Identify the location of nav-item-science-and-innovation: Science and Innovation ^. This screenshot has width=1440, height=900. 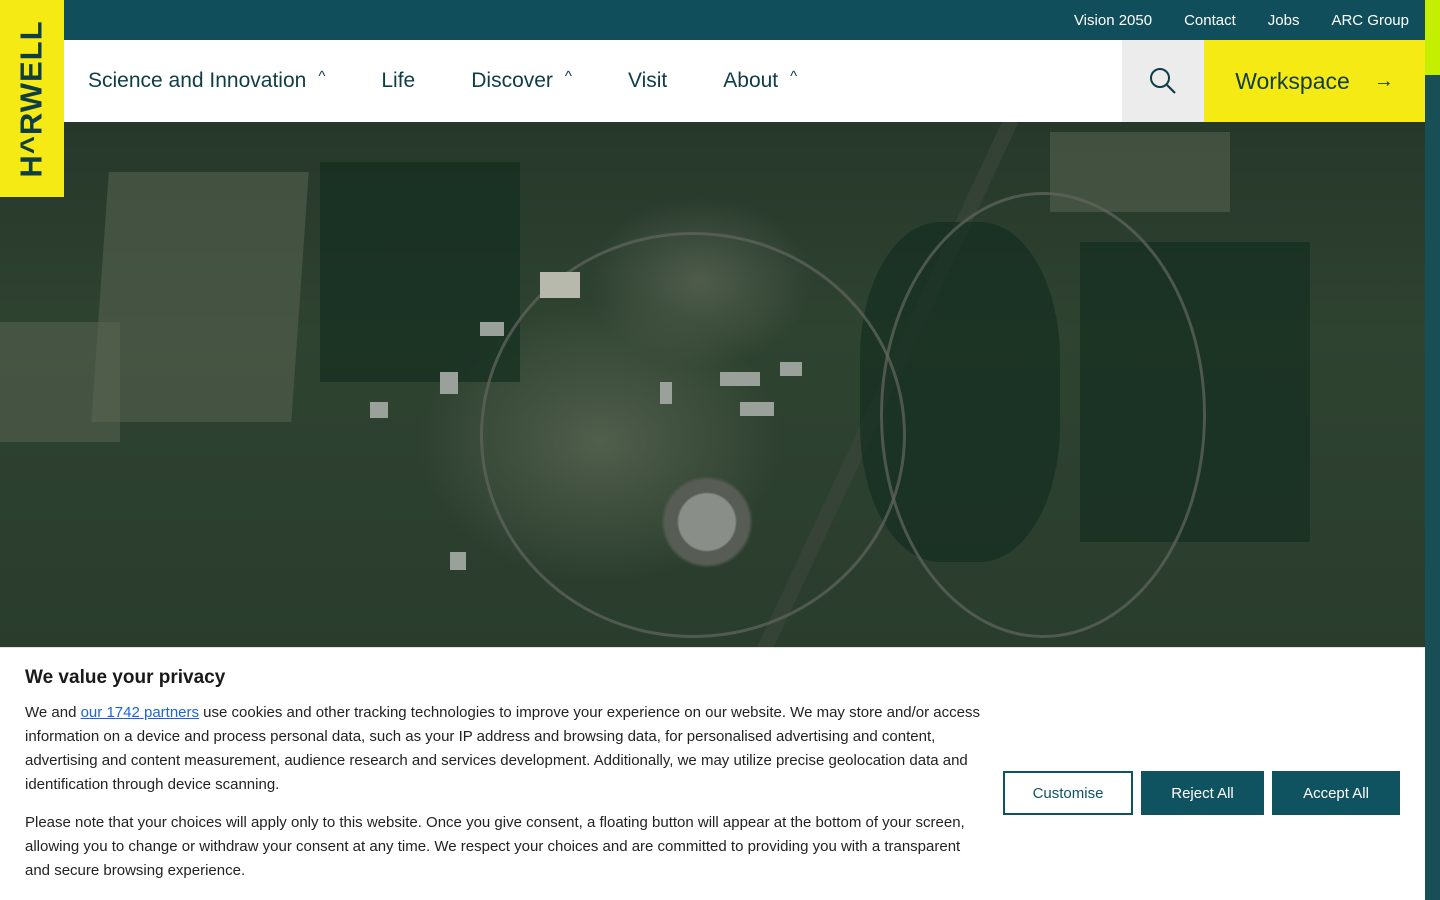
(207, 80).